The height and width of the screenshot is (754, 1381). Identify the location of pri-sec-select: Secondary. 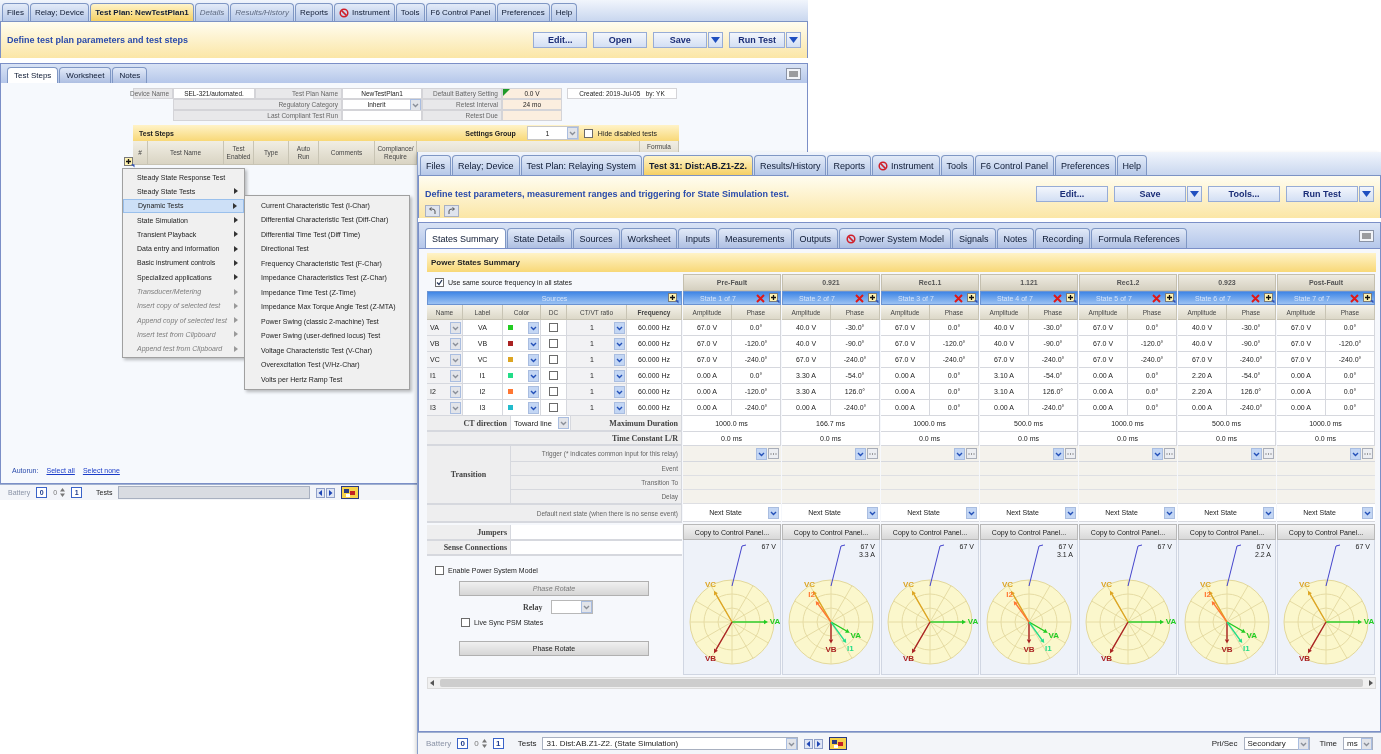
(1276, 743).